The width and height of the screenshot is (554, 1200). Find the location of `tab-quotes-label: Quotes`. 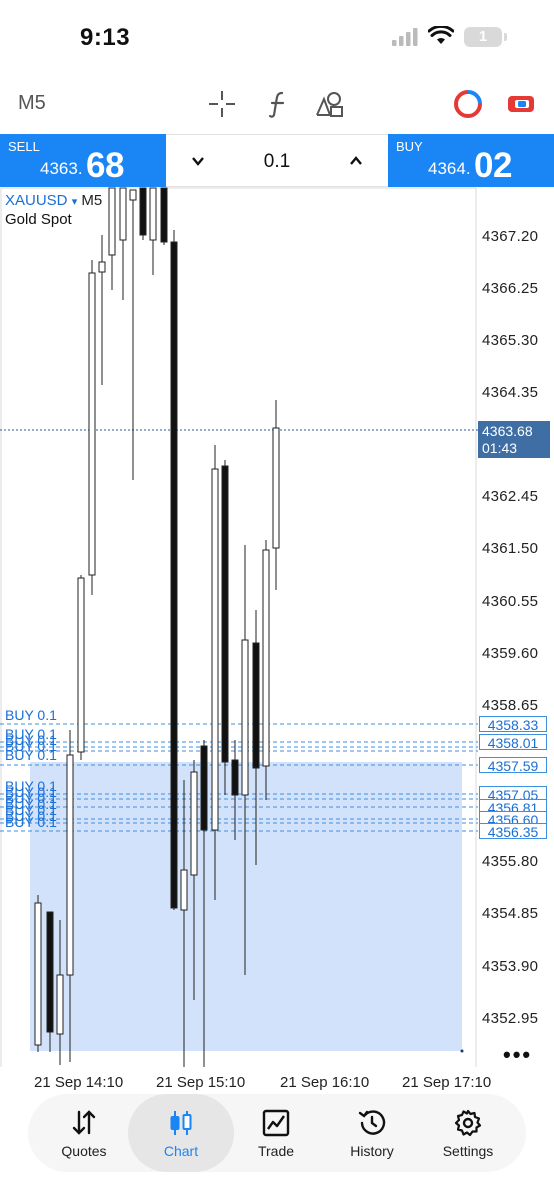

tab-quotes-label: Quotes is located at coordinates (84, 1151).